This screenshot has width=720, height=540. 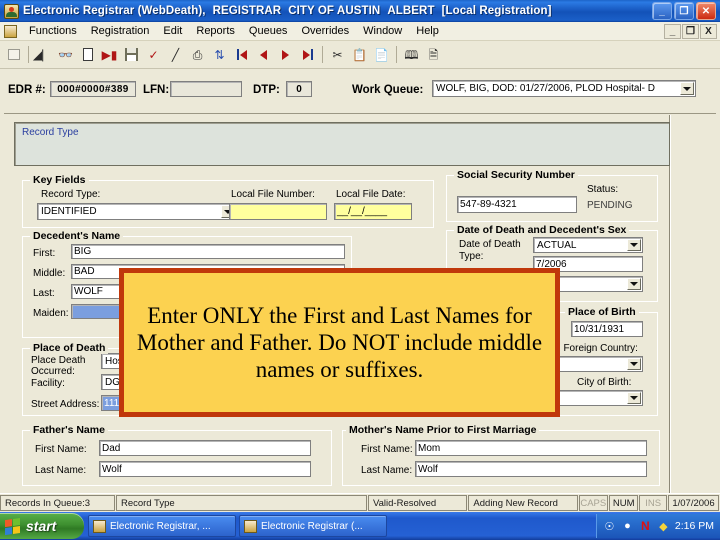 I want to click on title-user: ALBERT, so click(x=411, y=11).